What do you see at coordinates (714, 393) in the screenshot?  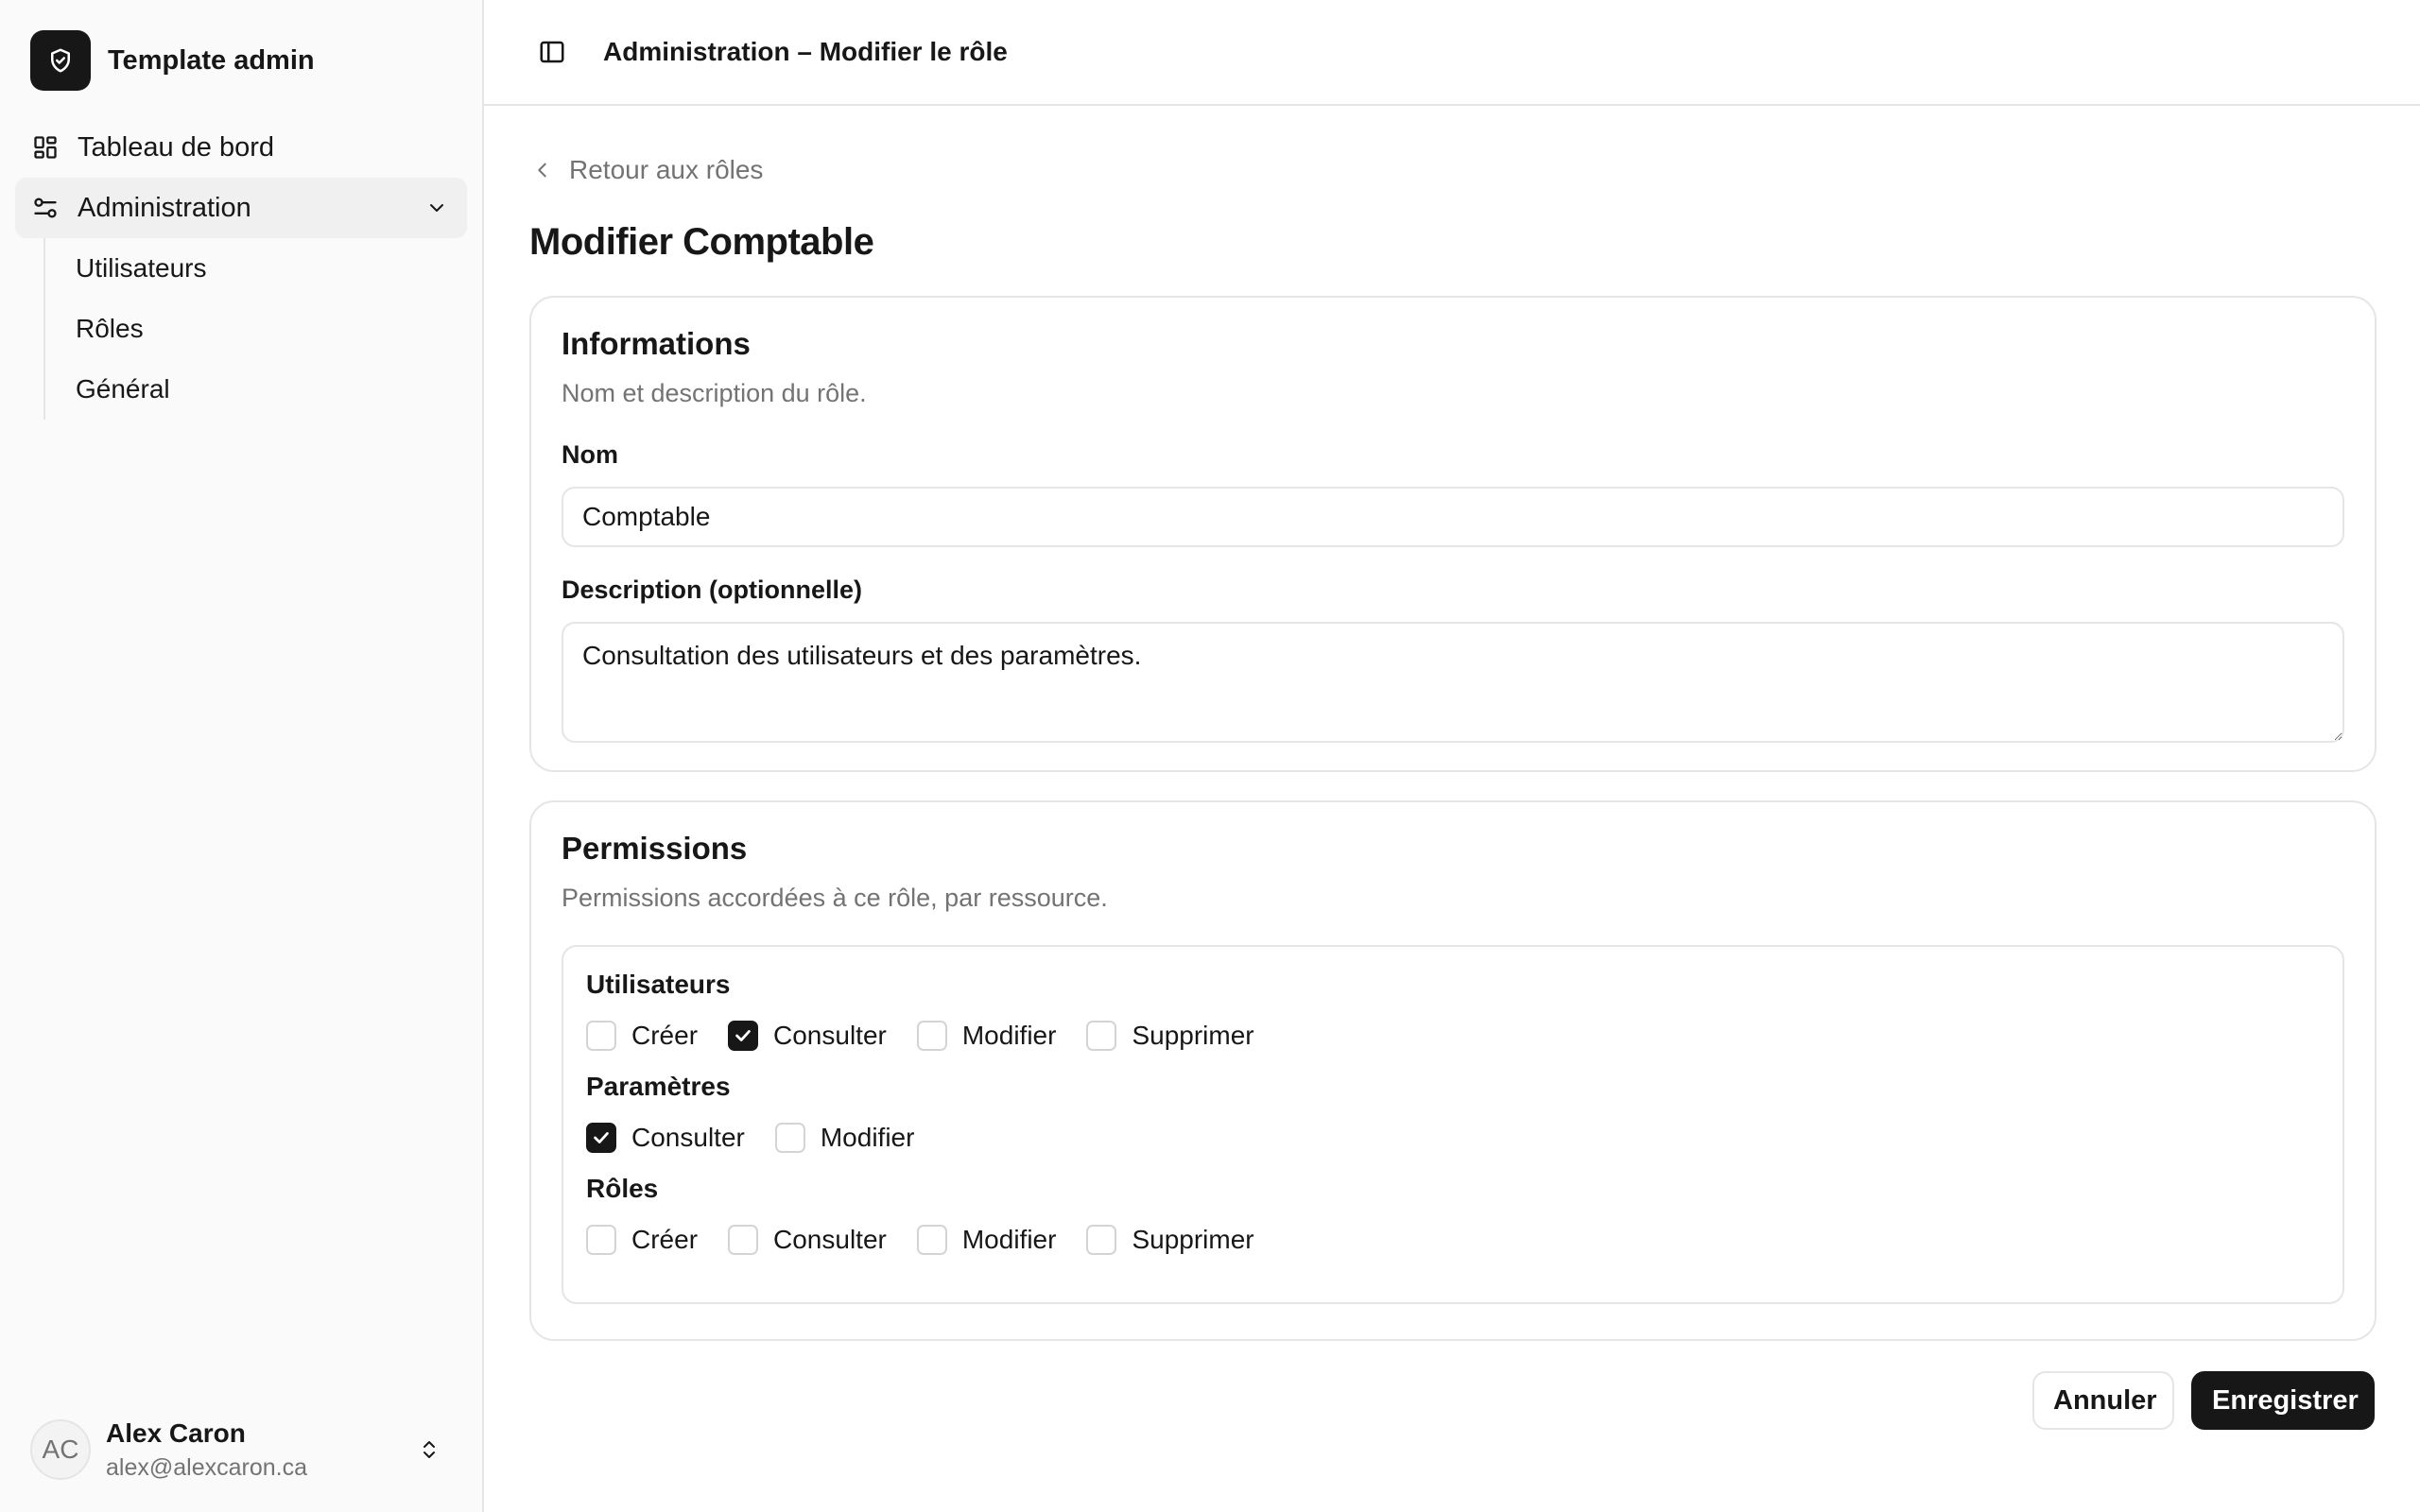 I see `info-card-description: Nom et description du rôle.` at bounding box center [714, 393].